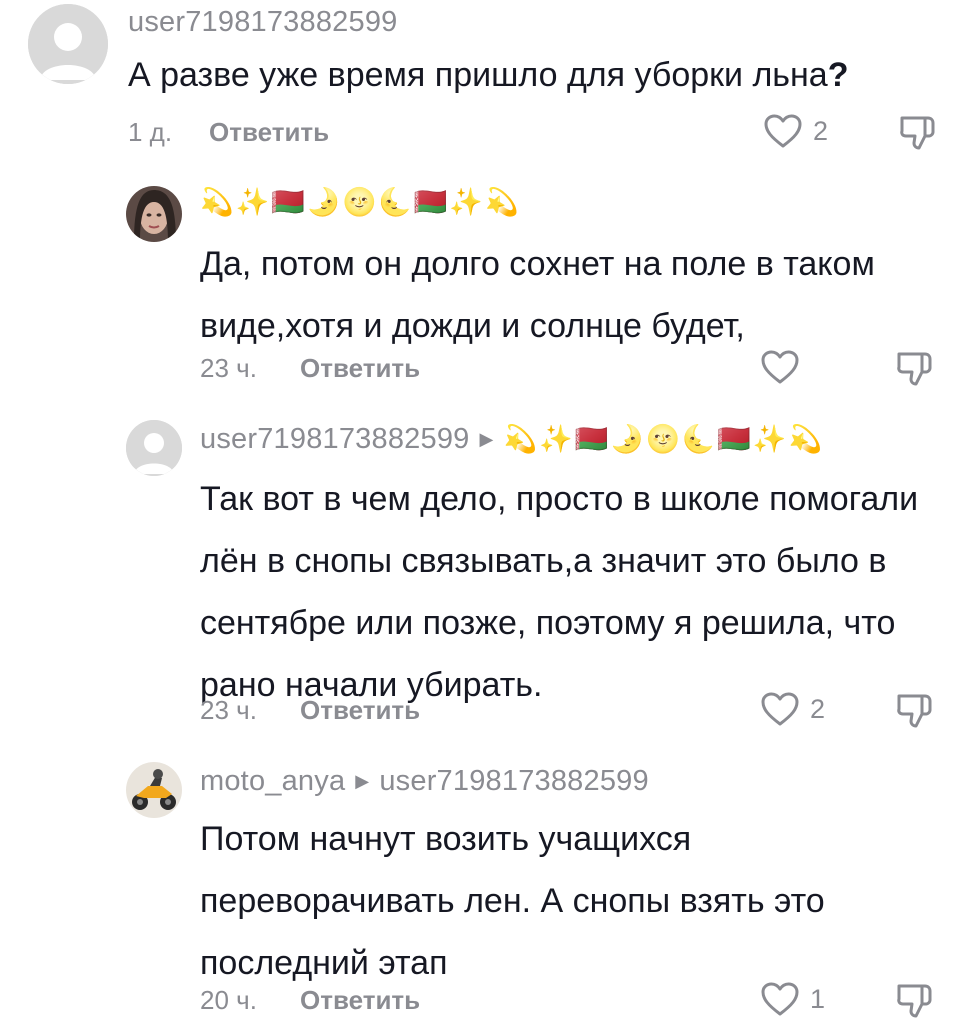 The height and width of the screenshot is (1024, 973). What do you see at coordinates (360, 202) in the screenshot?
I see `comment-username: 💫✨🇧🇾🌛🌝🌜🇧🇾✨💫` at bounding box center [360, 202].